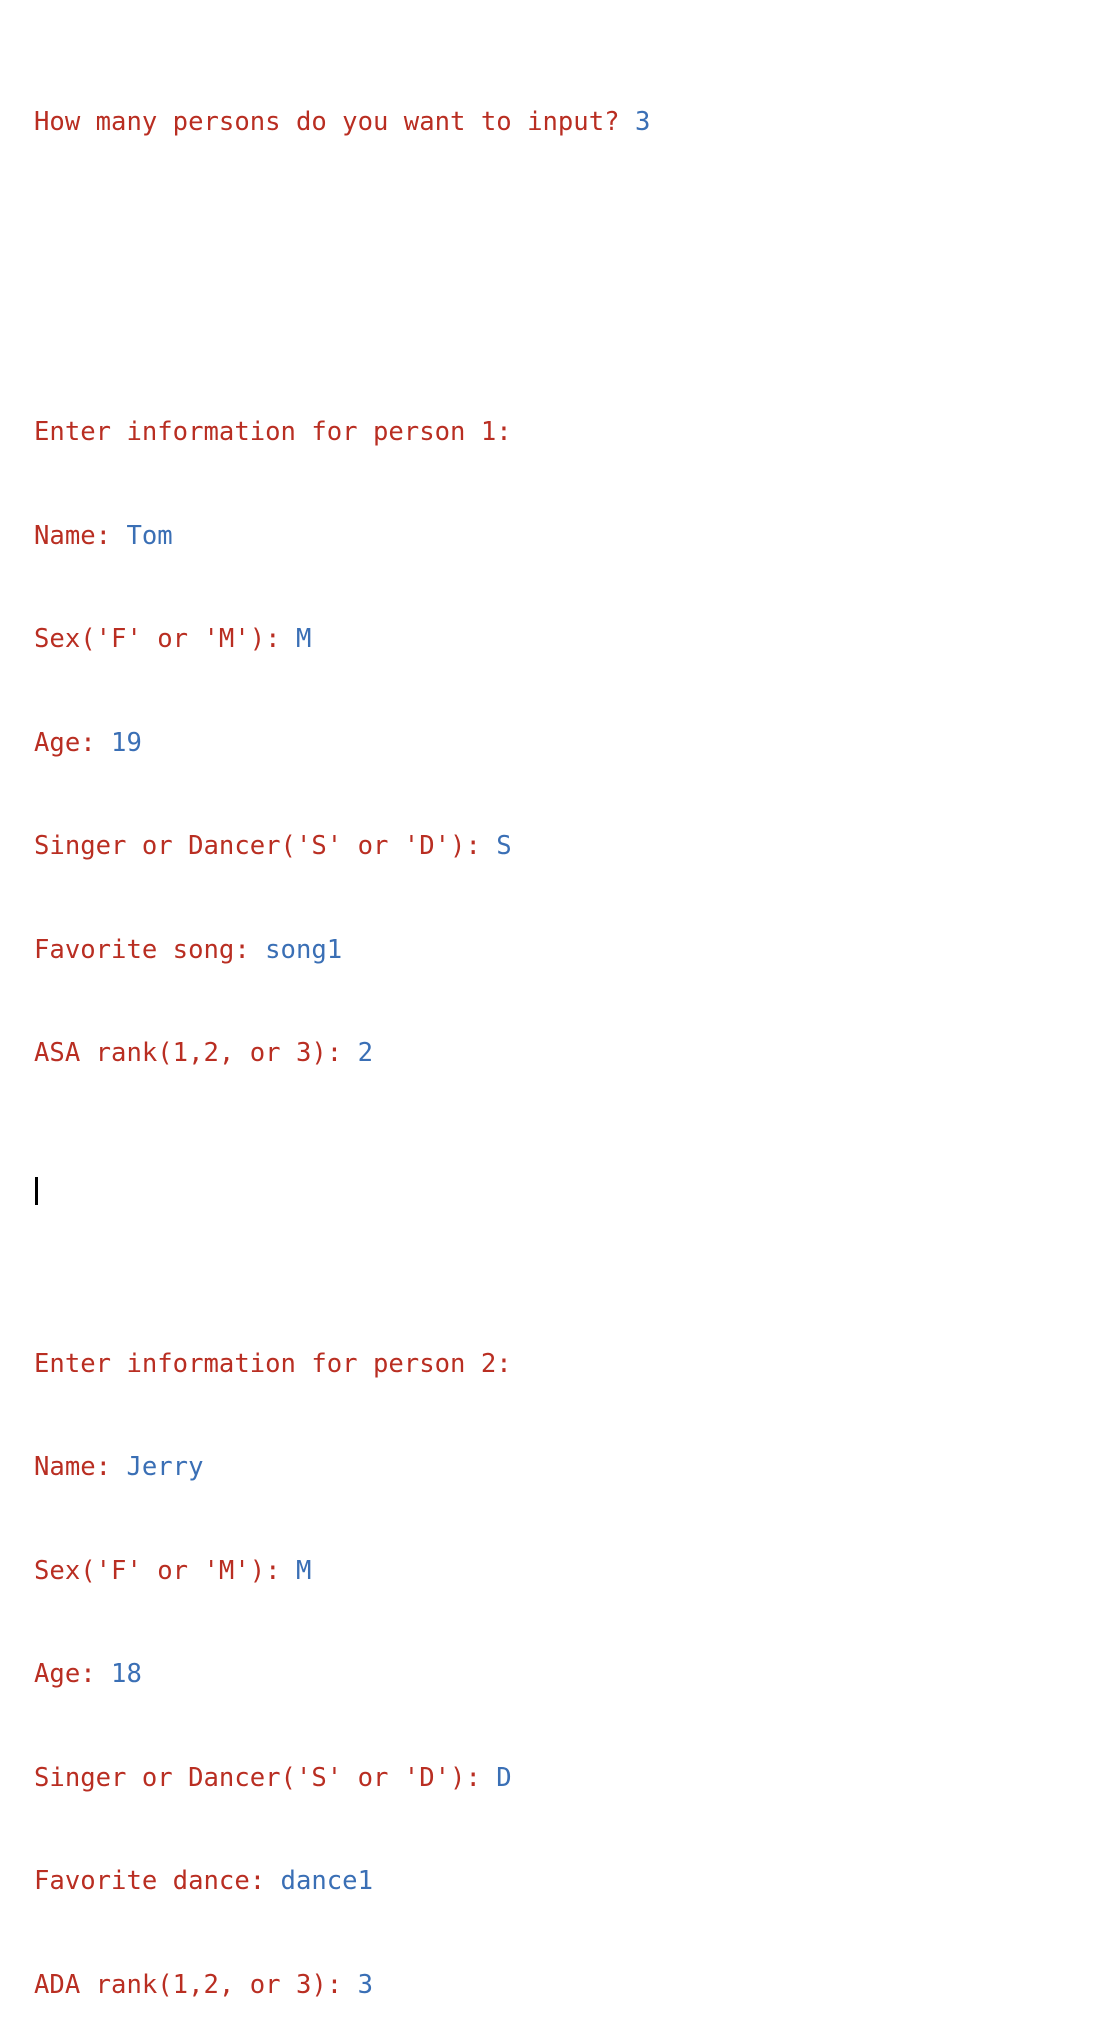 This screenshot has height=2020, width=1098. I want to click on age-value: 19, so click(126, 742).